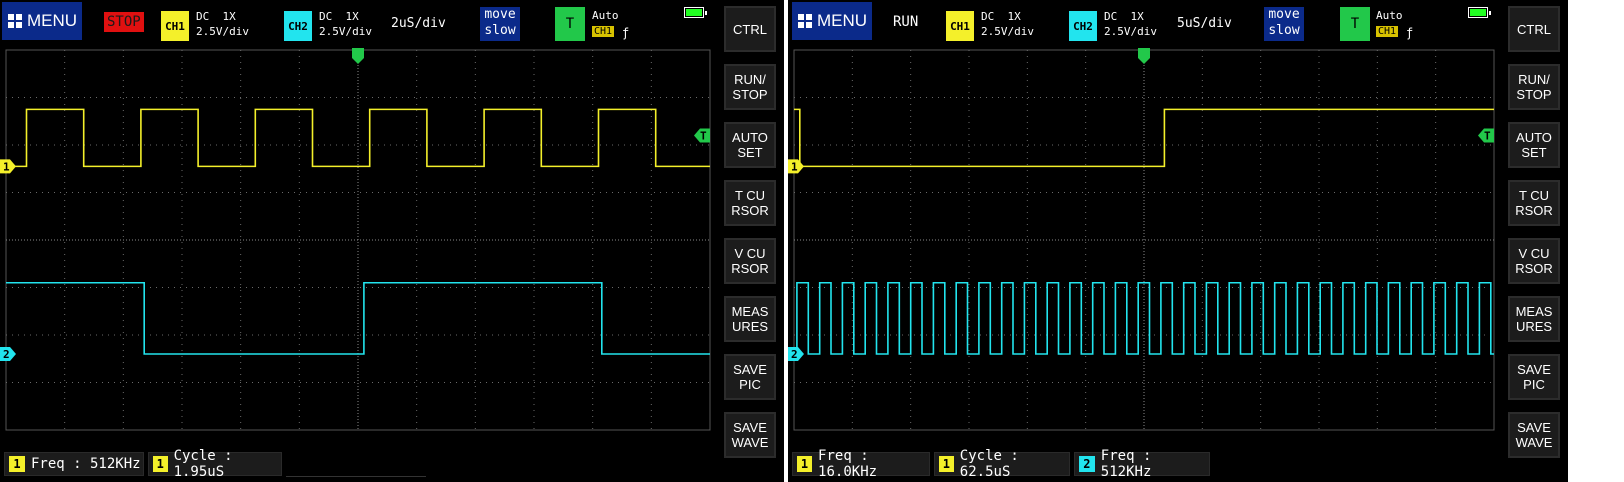 This screenshot has height=482, width=1624. Describe the element at coordinates (848, 464) in the screenshot. I see `measurement-text: Freq : 16.0KHz` at that location.